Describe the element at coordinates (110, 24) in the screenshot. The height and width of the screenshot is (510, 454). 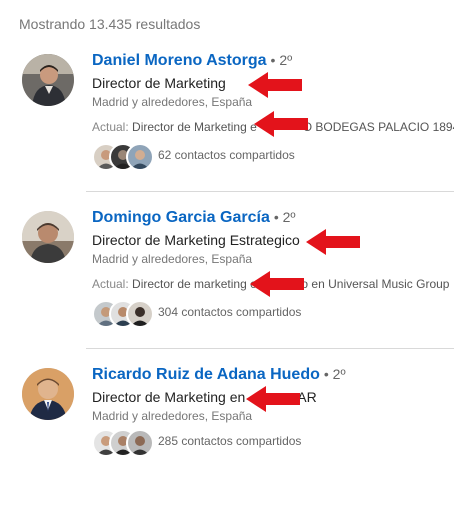
I see `results-count: Mostrando 13.435 resultados` at that location.